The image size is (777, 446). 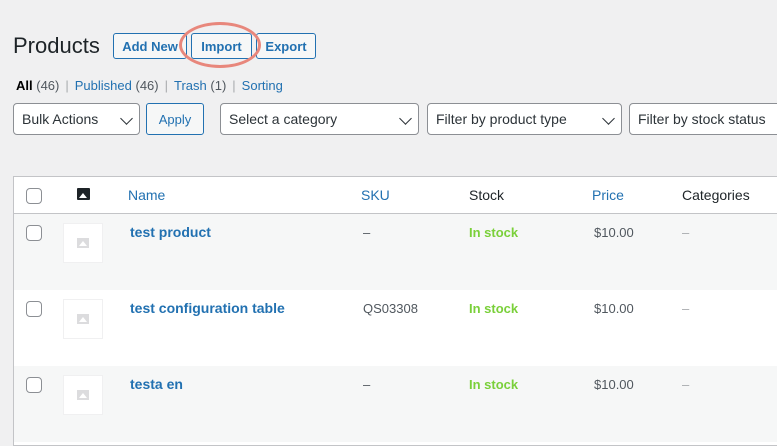 I want to click on column-name: Name, so click(x=146, y=195).